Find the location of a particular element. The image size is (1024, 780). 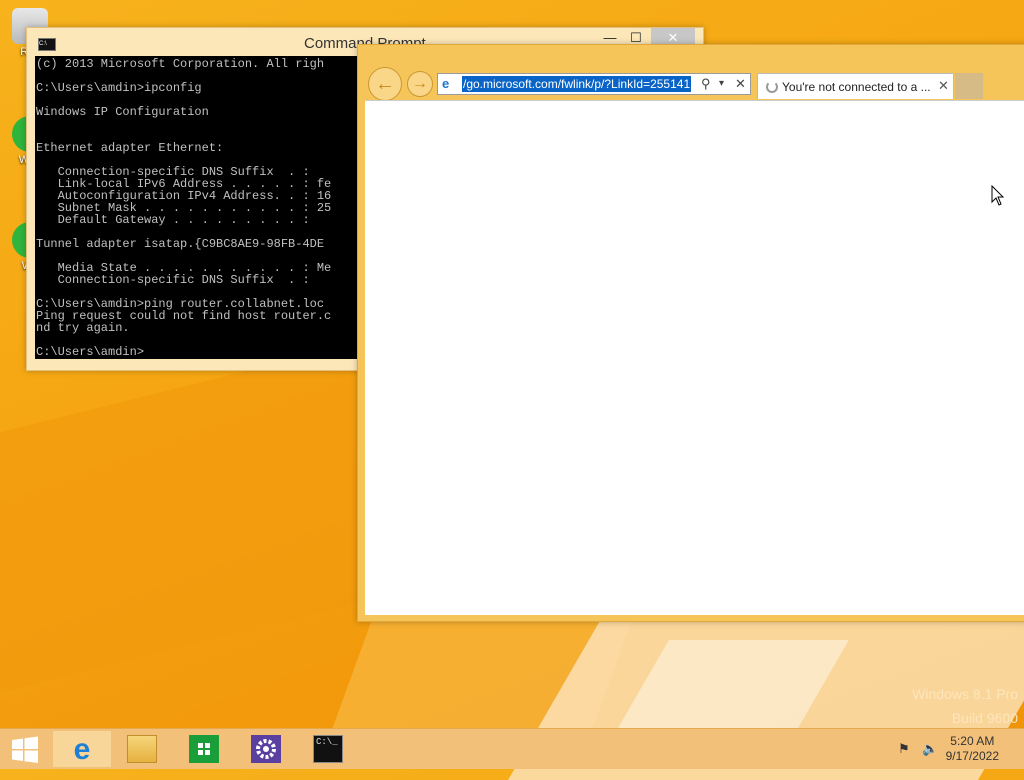

mouse-cursor-icon is located at coordinates (998, 195).